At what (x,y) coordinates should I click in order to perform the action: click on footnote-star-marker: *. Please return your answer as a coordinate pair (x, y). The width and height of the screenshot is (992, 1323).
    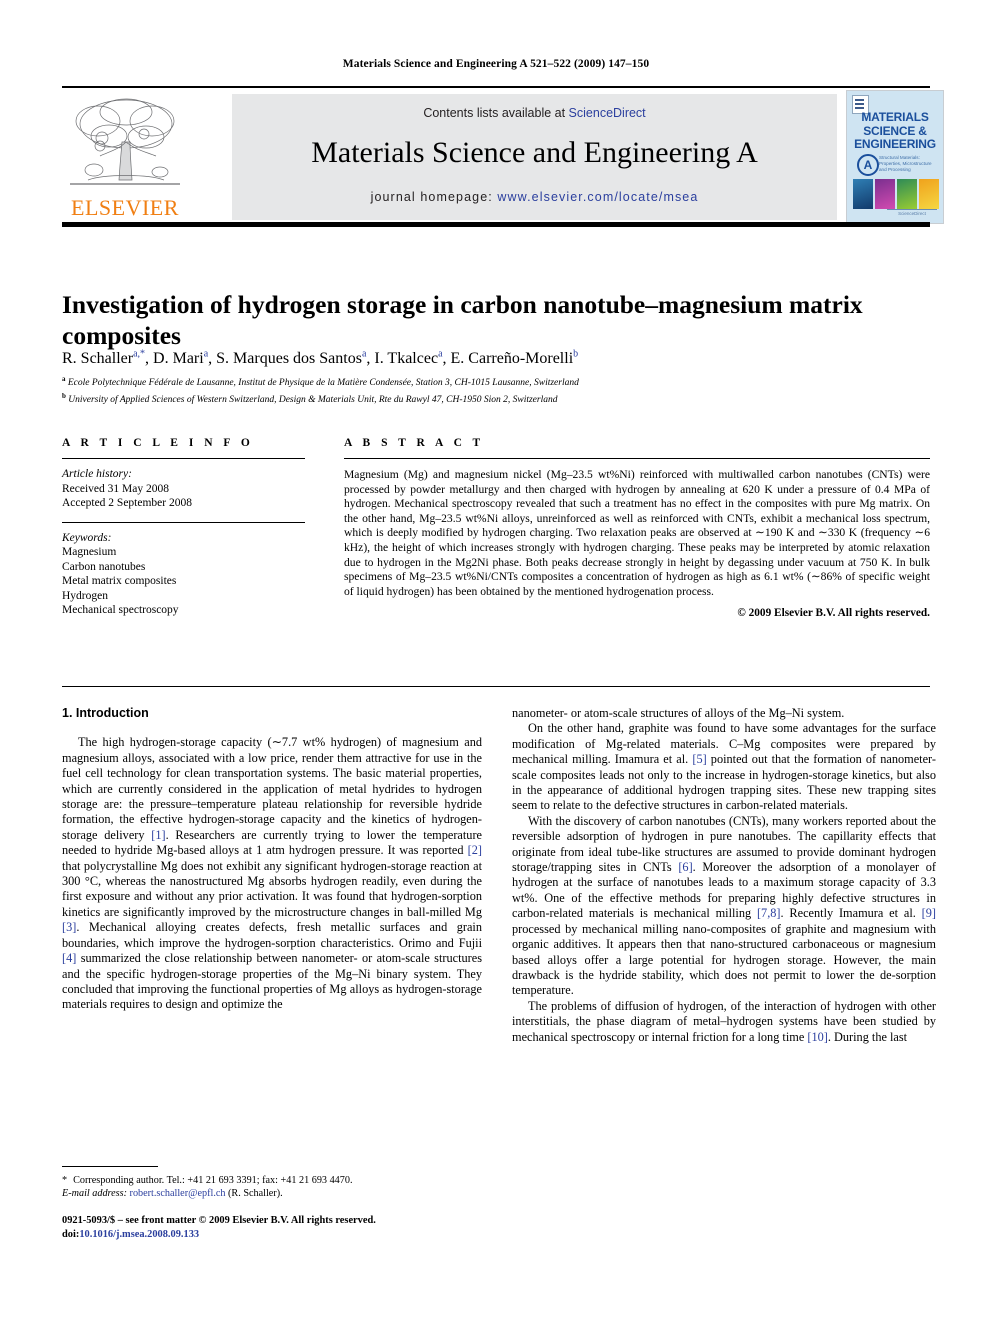
    Looking at the image, I should click on (65, 1180).